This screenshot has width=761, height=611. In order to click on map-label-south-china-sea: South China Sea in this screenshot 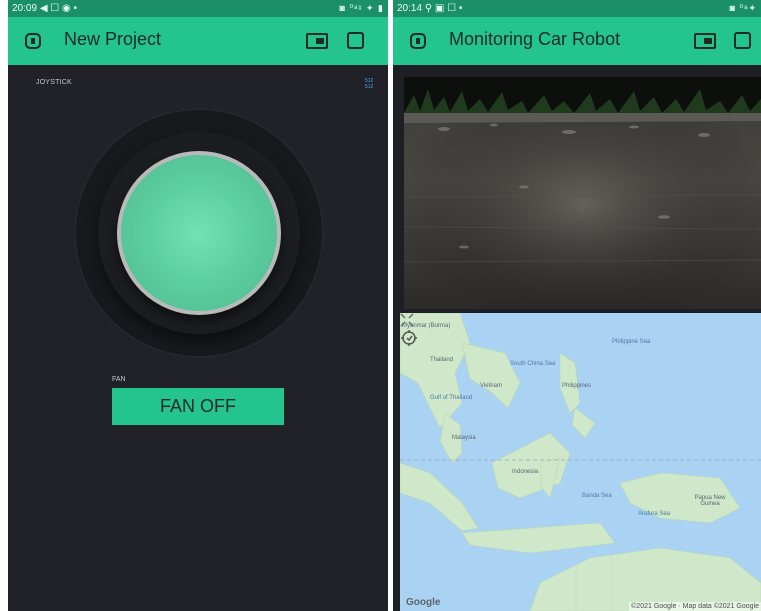, I will do `click(533, 364)`.